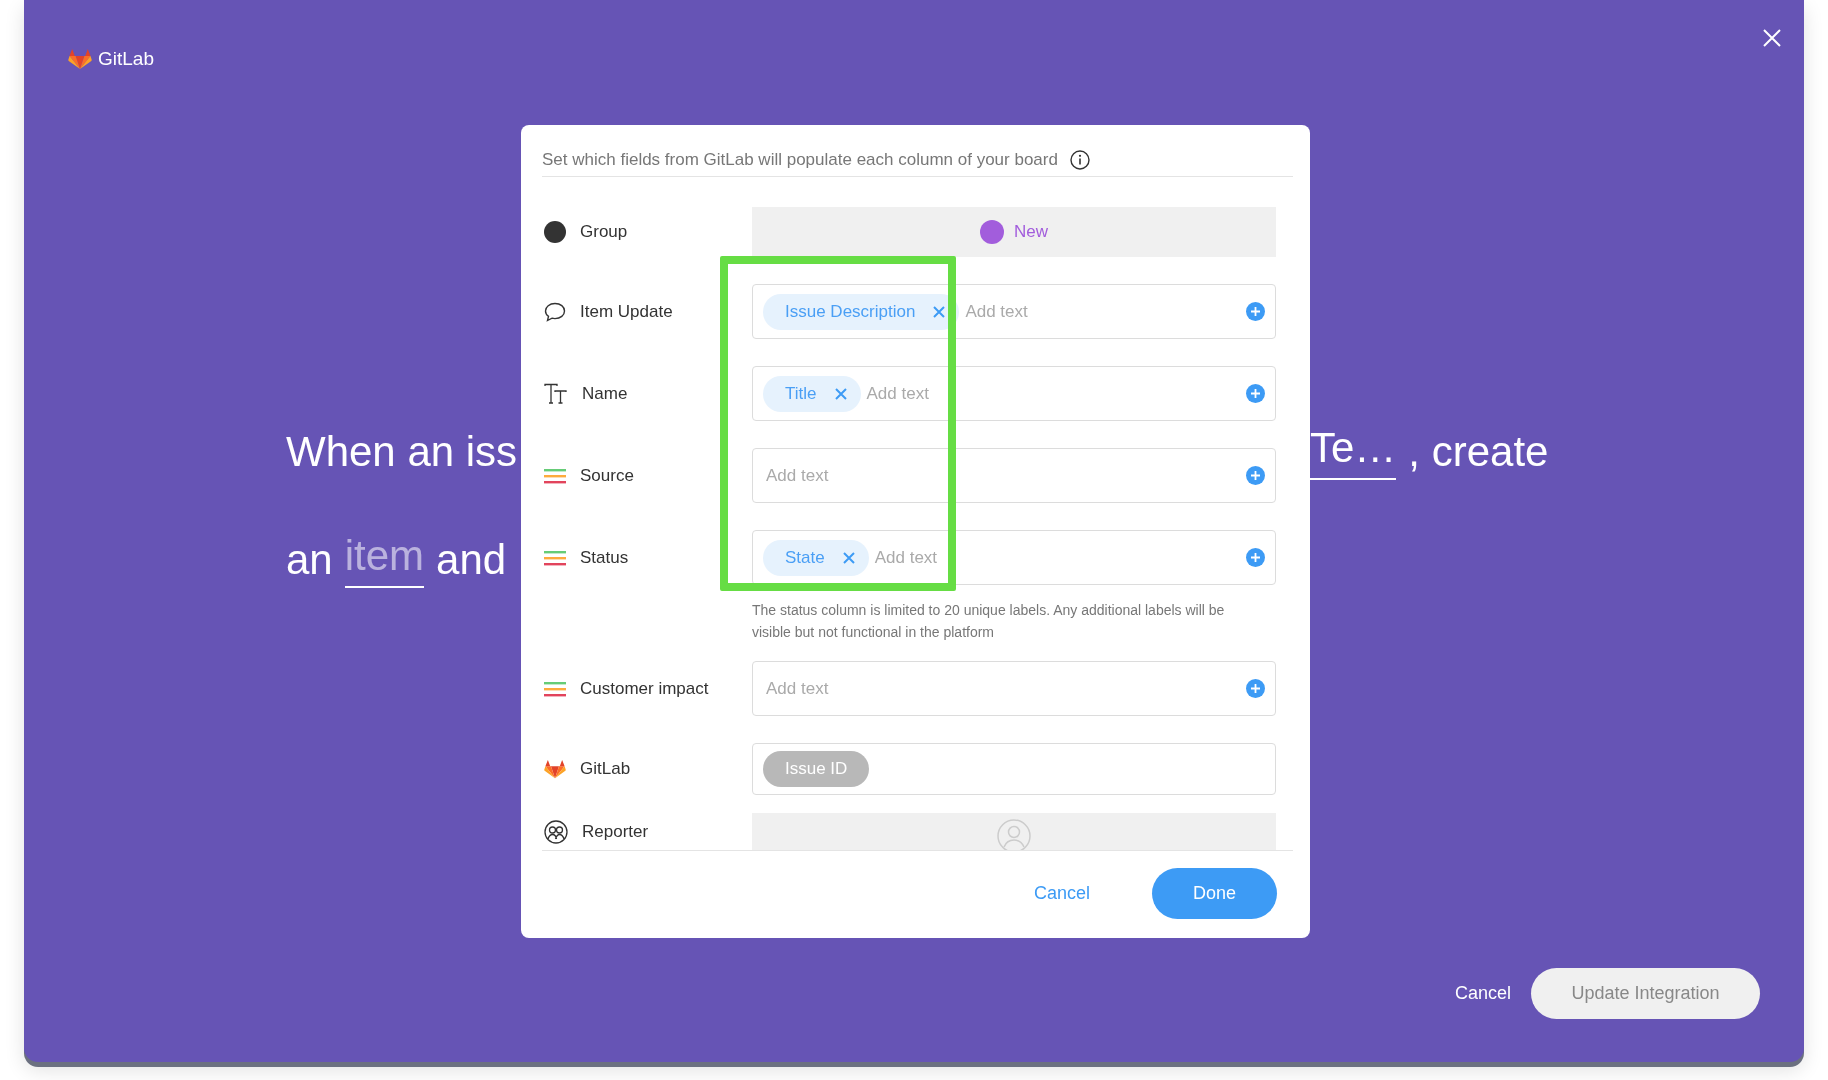 The width and height of the screenshot is (1828, 1080). What do you see at coordinates (1014, 393) in the screenshot?
I see `mapping-field: Title Add text` at bounding box center [1014, 393].